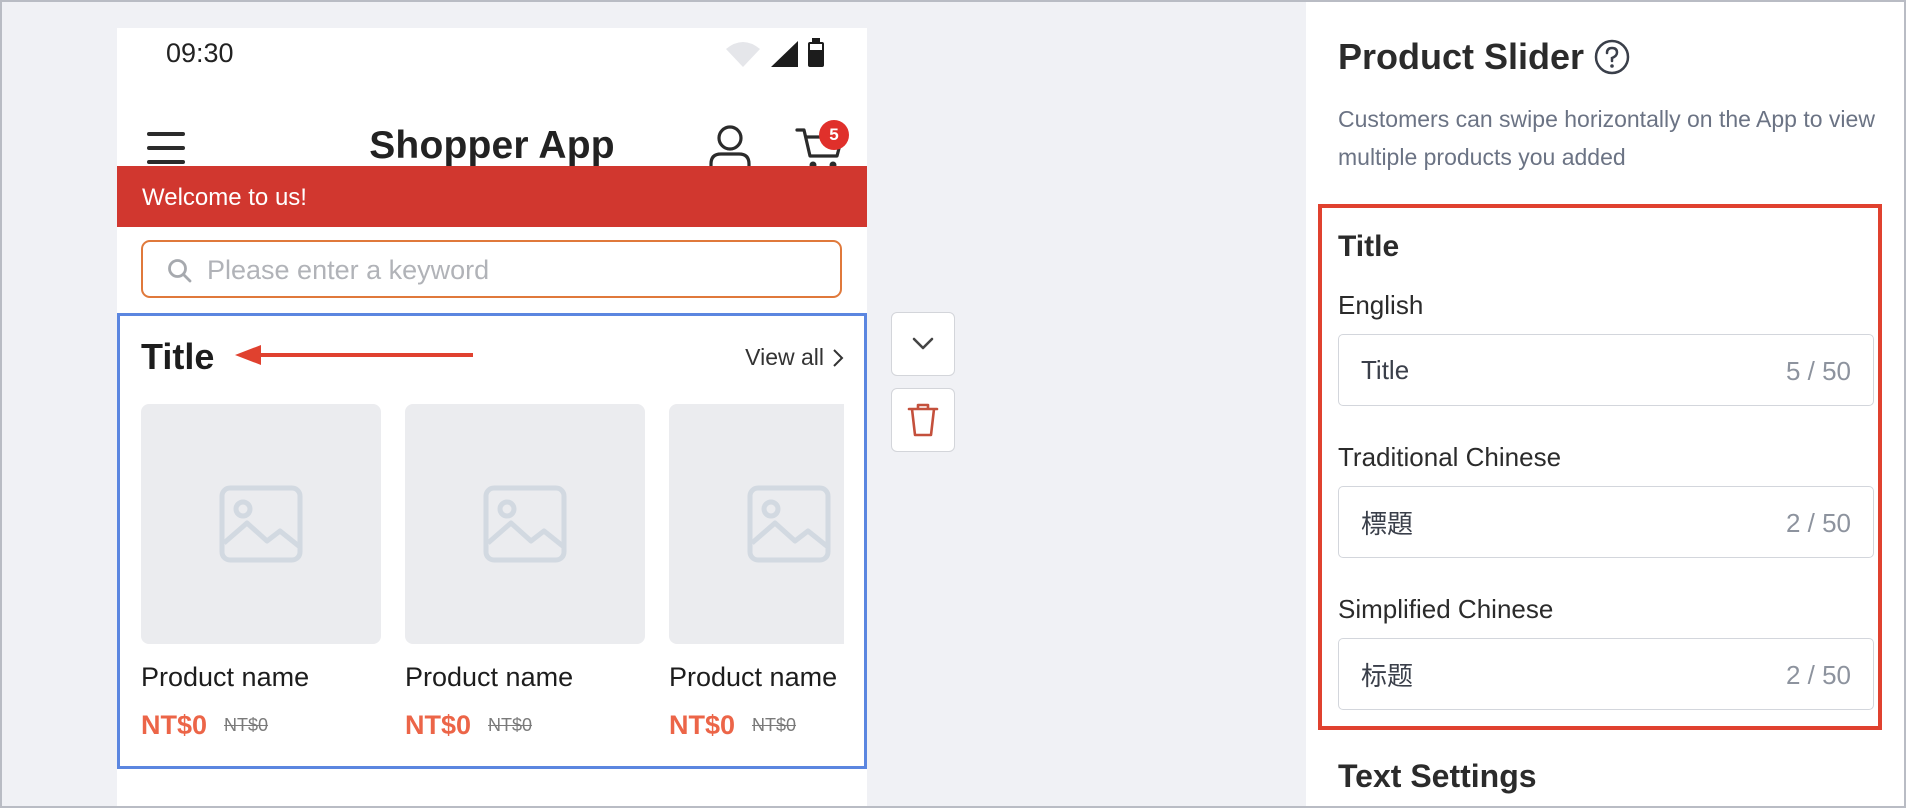 The height and width of the screenshot is (808, 1906). What do you see at coordinates (492, 196) in the screenshot?
I see `welcome-banner: Welcome to us!` at bounding box center [492, 196].